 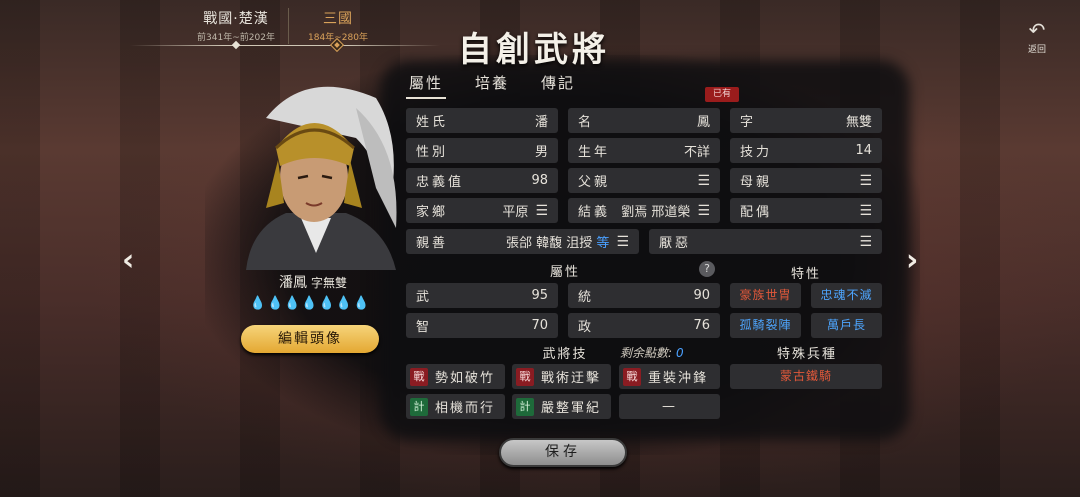 I want to click on field-value: 張郃 韓馥 沮授 等, so click(x=528, y=241).